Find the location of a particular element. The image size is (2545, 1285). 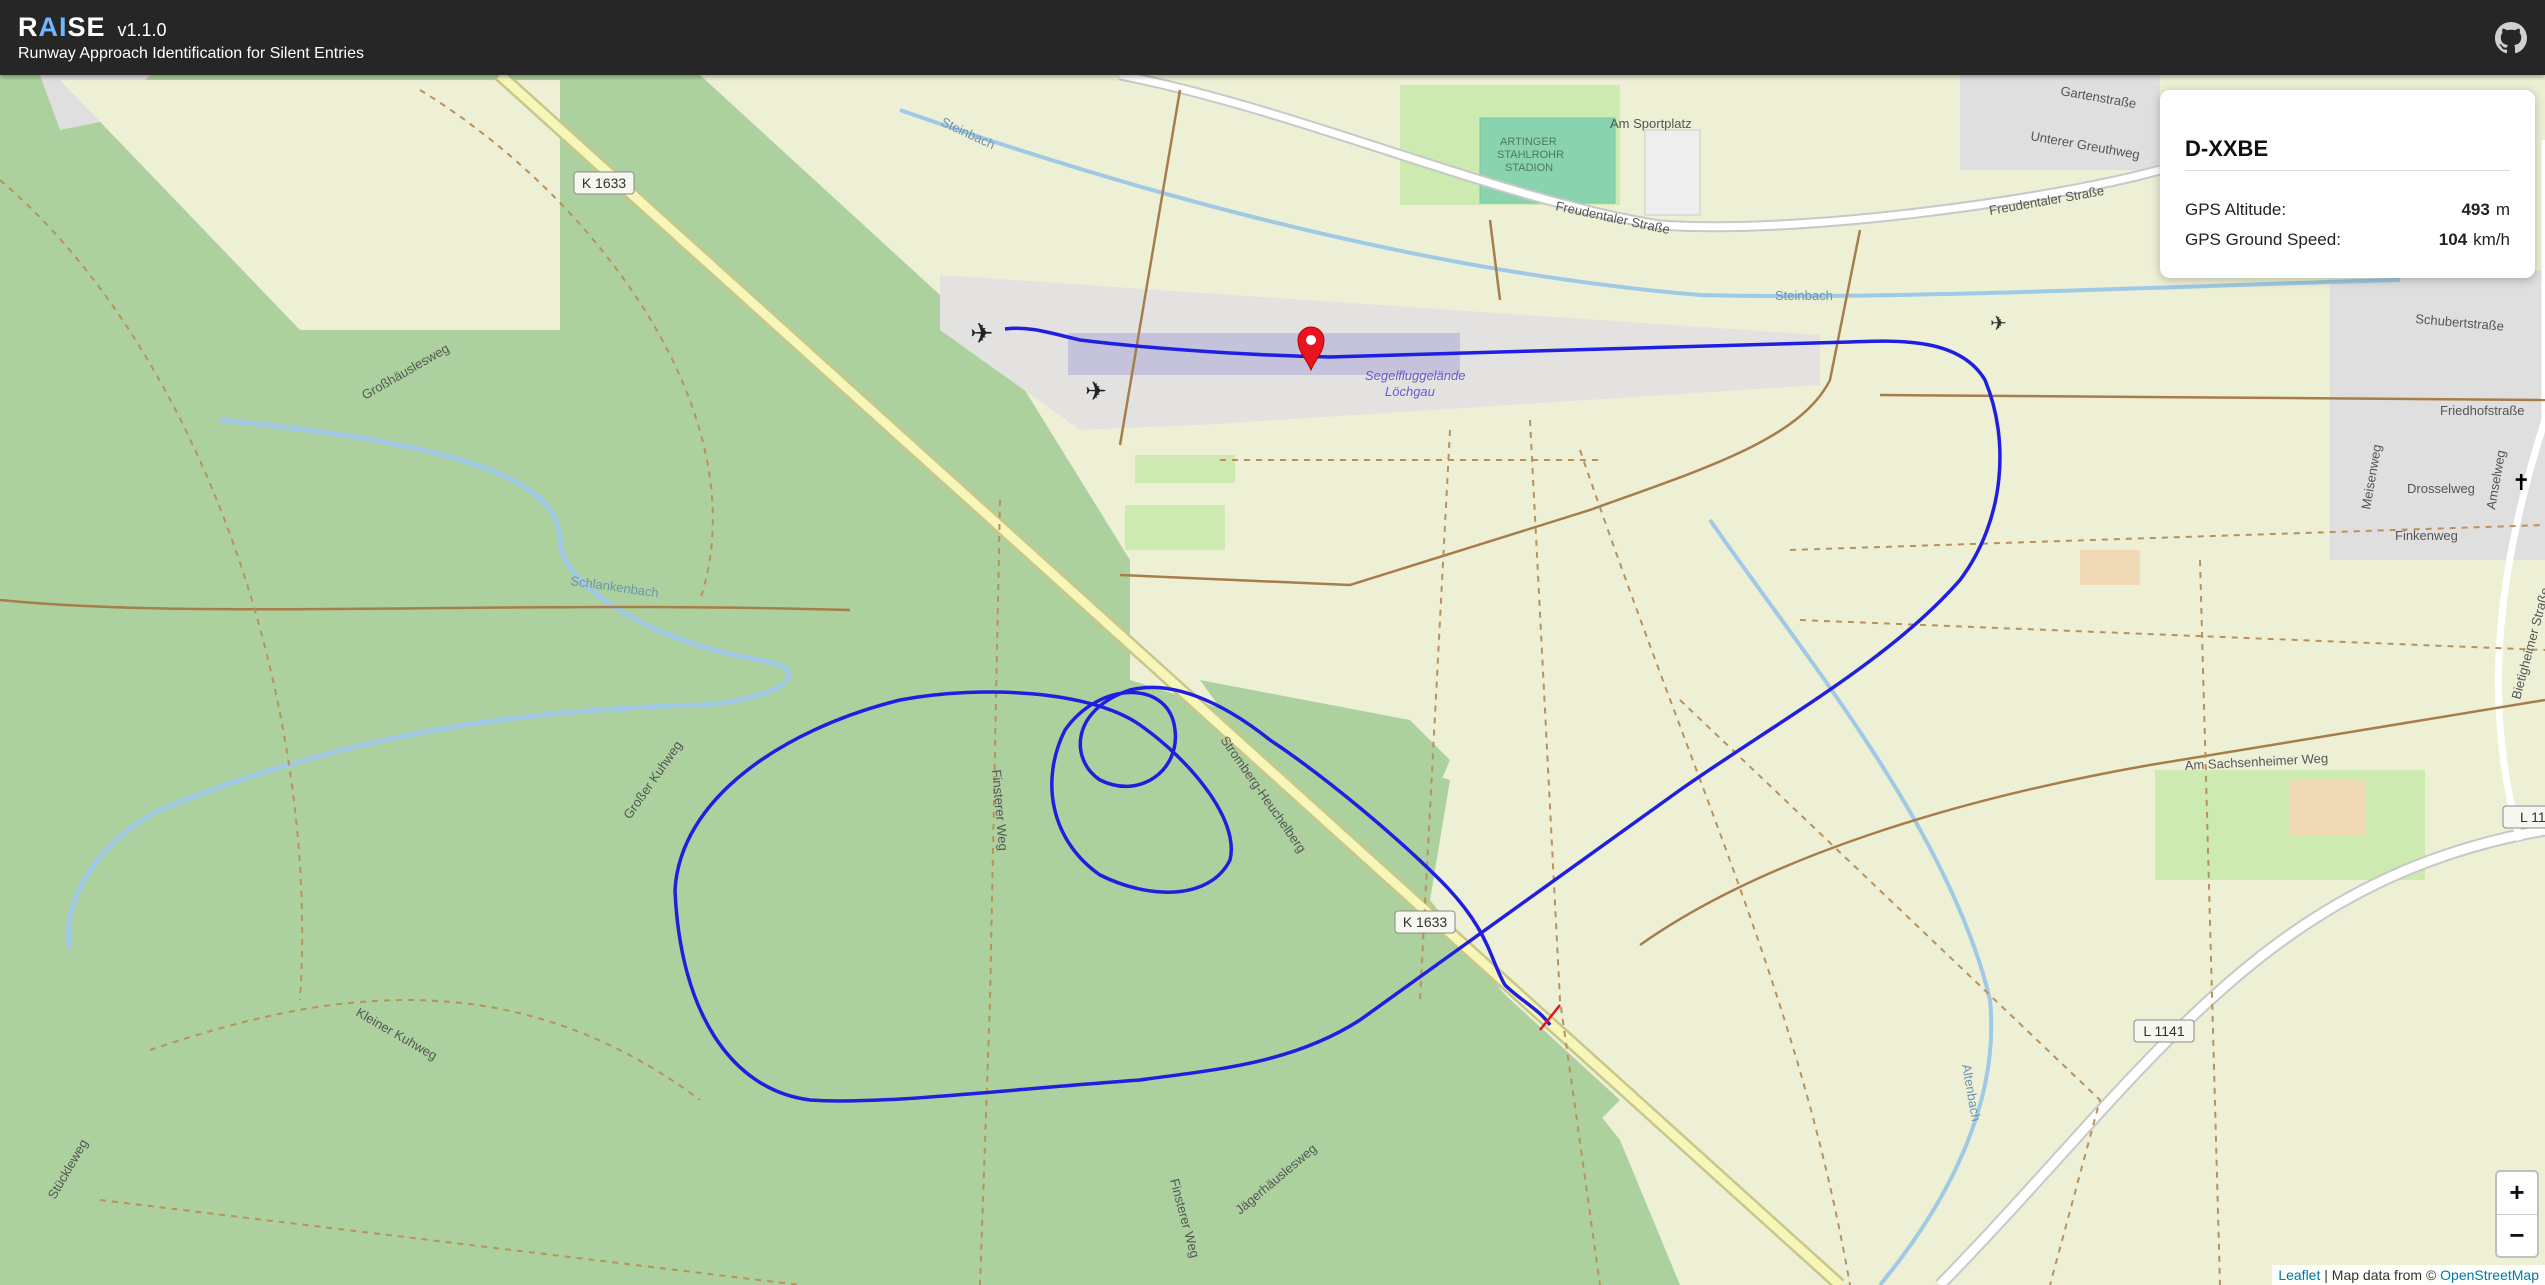

label-am-sportplatz: Am Sportplatz is located at coordinates (1651, 123).